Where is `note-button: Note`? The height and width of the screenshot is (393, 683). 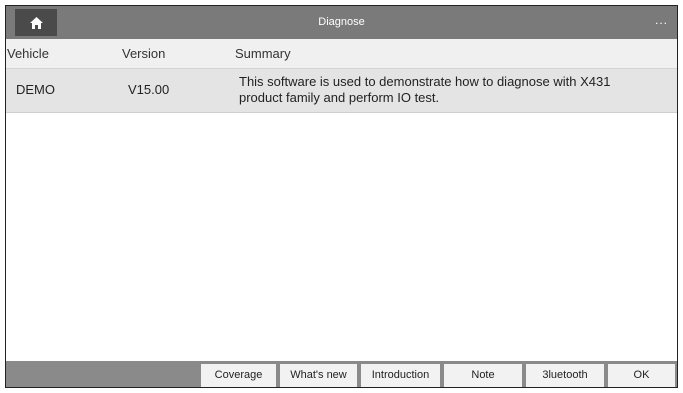
note-button: Note is located at coordinates (483, 375).